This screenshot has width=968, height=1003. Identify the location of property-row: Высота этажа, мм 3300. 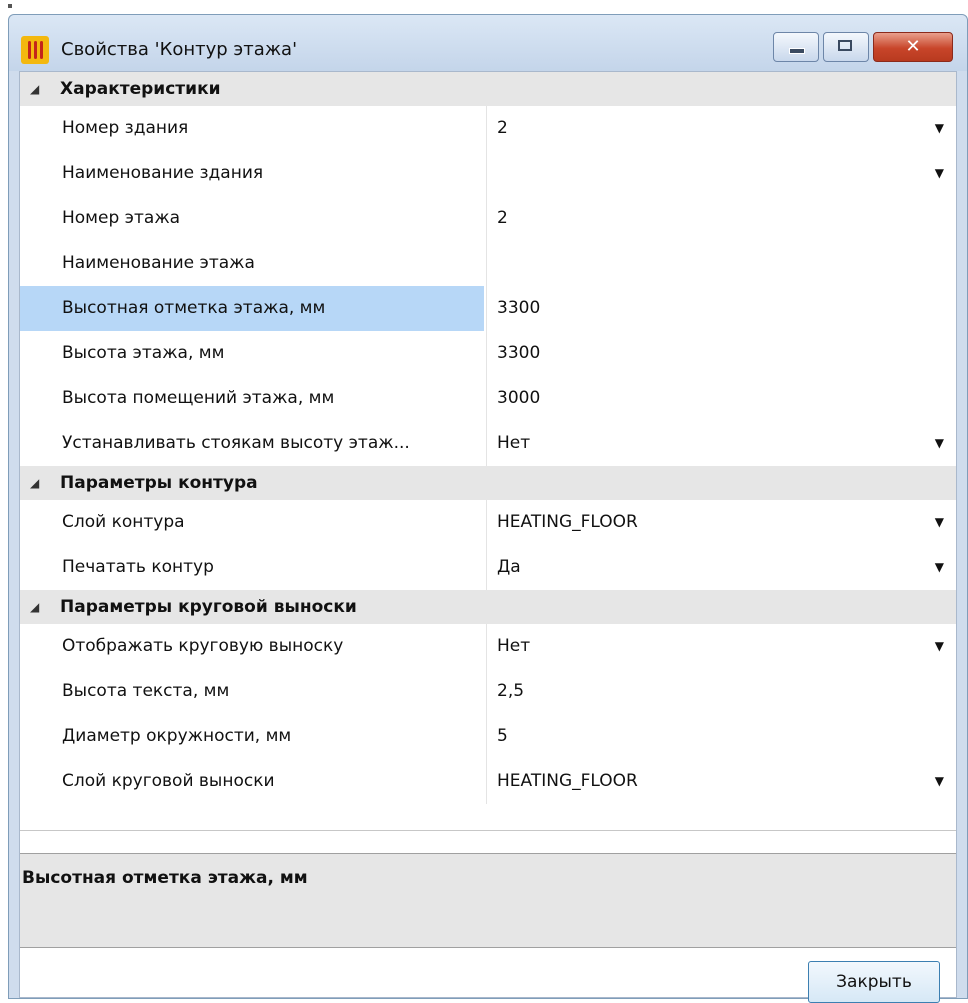
(488, 353).